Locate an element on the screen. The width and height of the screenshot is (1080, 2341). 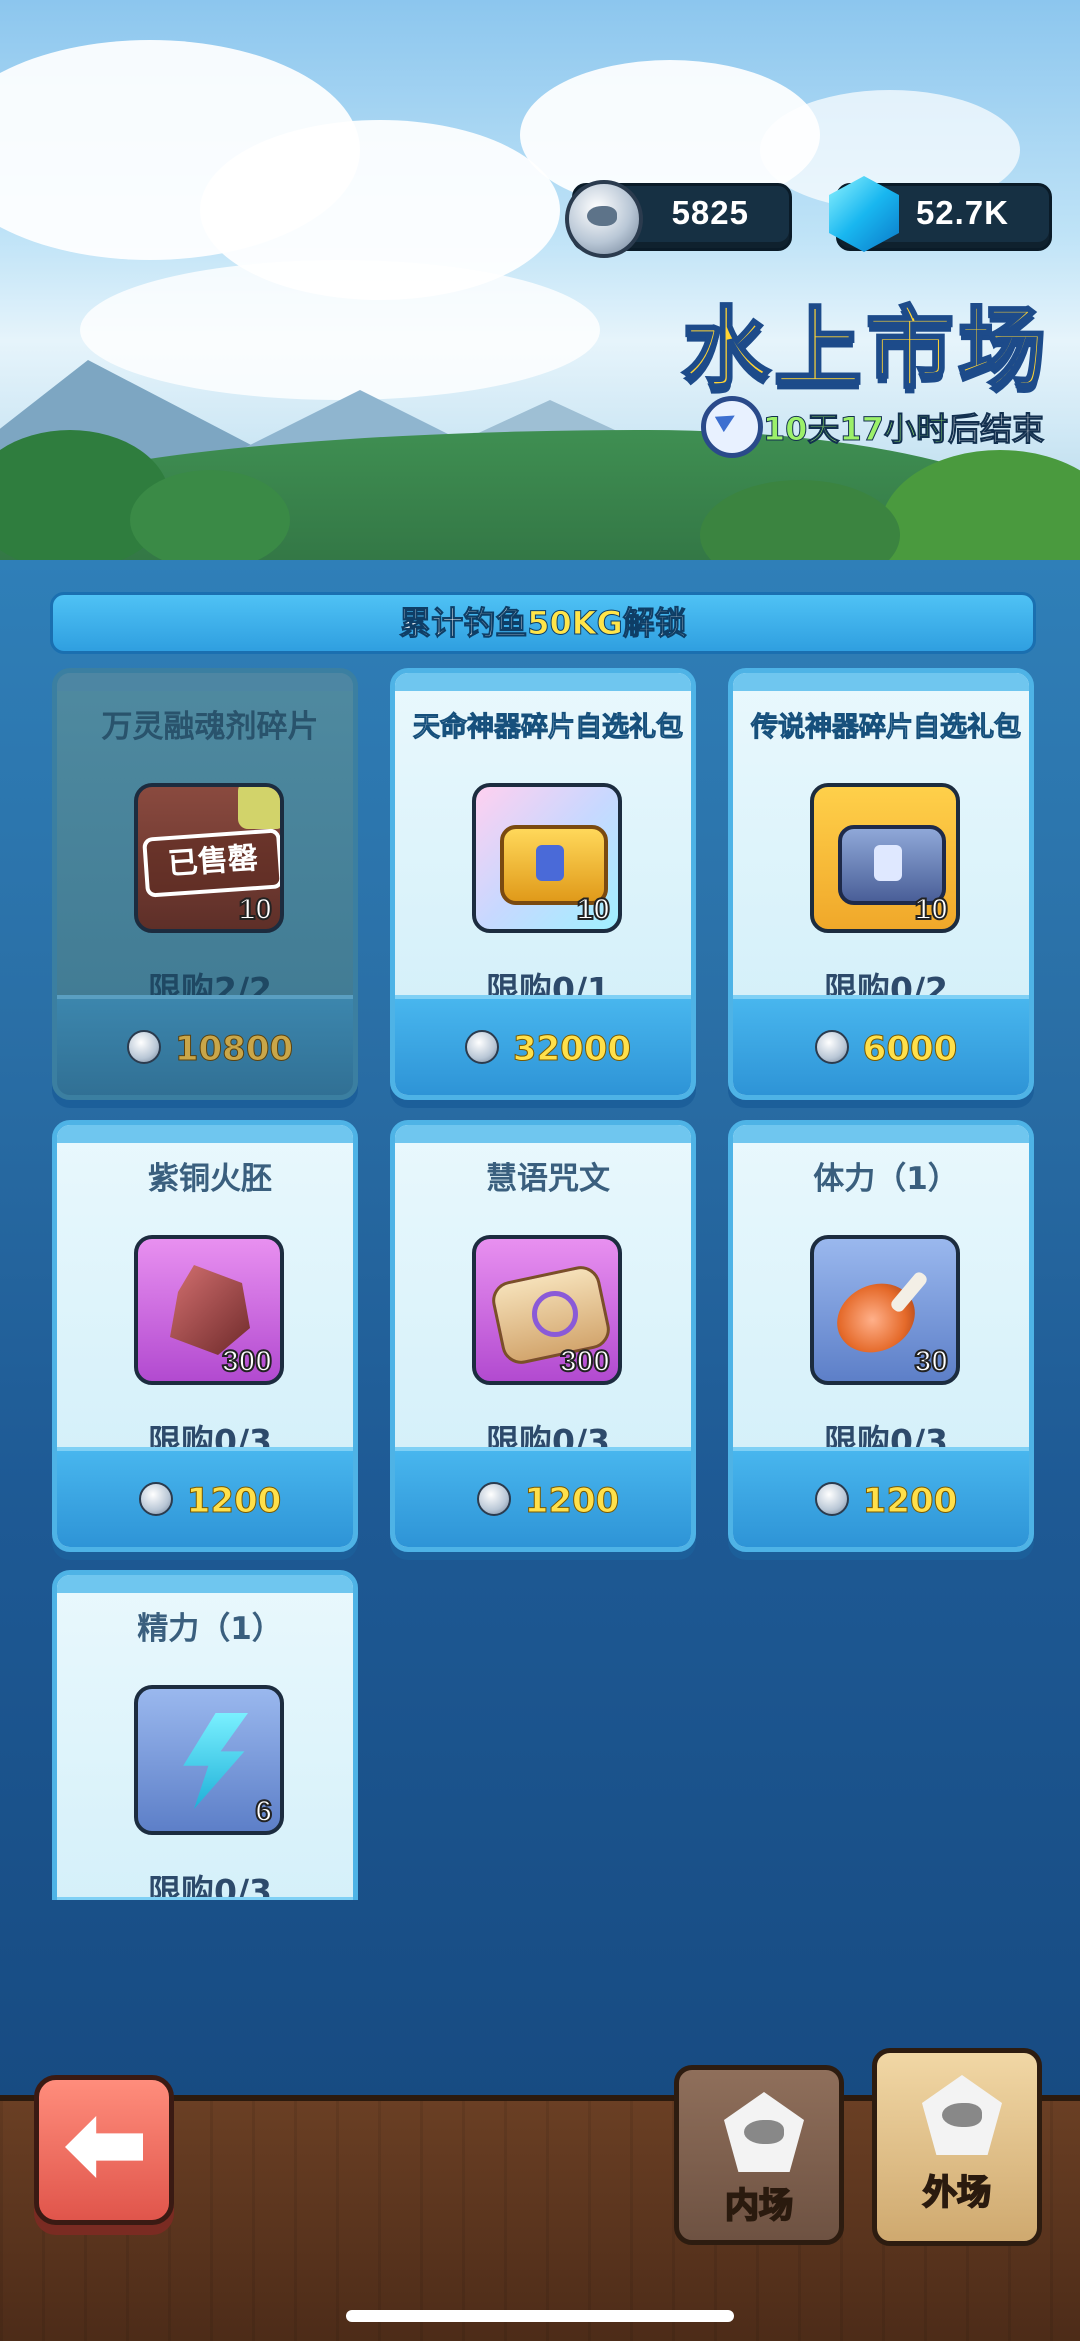
tab-inner-field: 内场 is located at coordinates (759, 2155).